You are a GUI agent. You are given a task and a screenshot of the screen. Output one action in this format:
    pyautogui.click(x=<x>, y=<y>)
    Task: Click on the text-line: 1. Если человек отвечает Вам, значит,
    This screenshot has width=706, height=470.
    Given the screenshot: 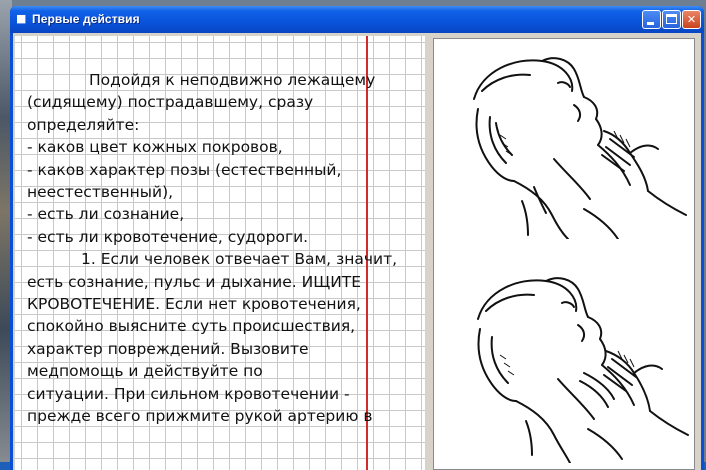 What is the action you would take?
    pyautogui.click(x=239, y=259)
    